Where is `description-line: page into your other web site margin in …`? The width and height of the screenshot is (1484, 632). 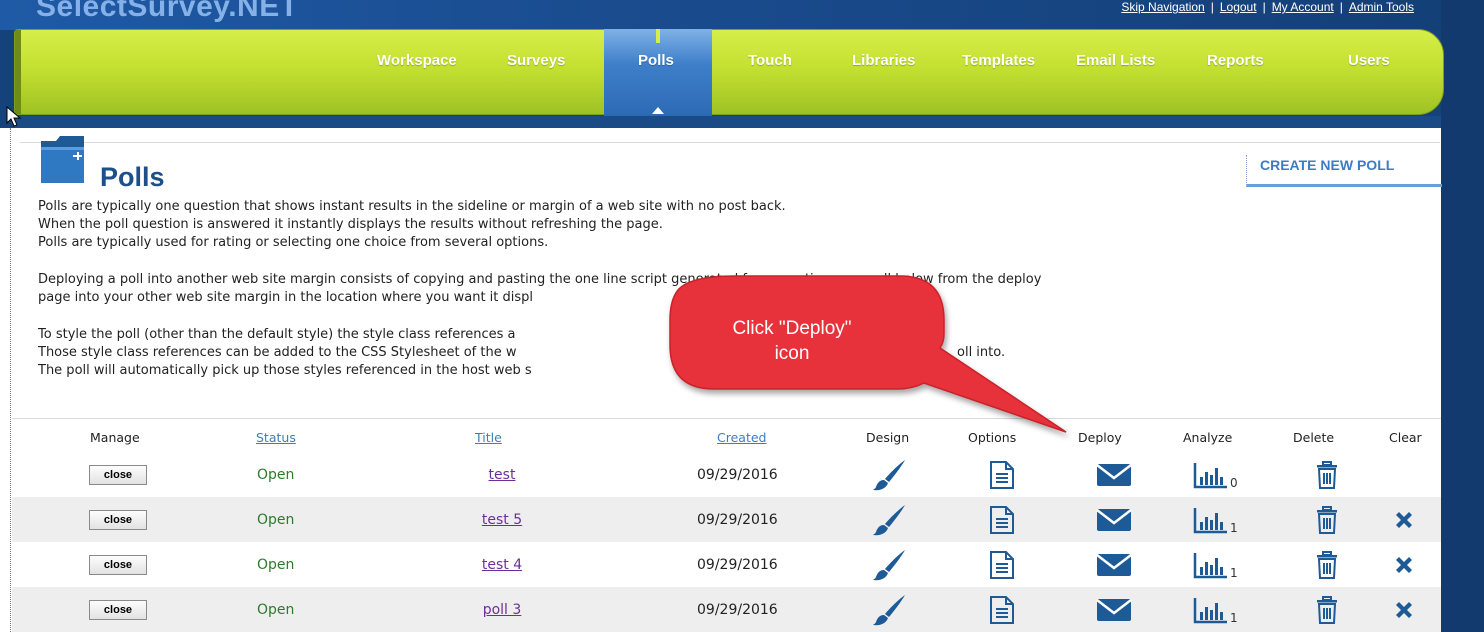 description-line: page into your other web site margin in … is located at coordinates (286, 297).